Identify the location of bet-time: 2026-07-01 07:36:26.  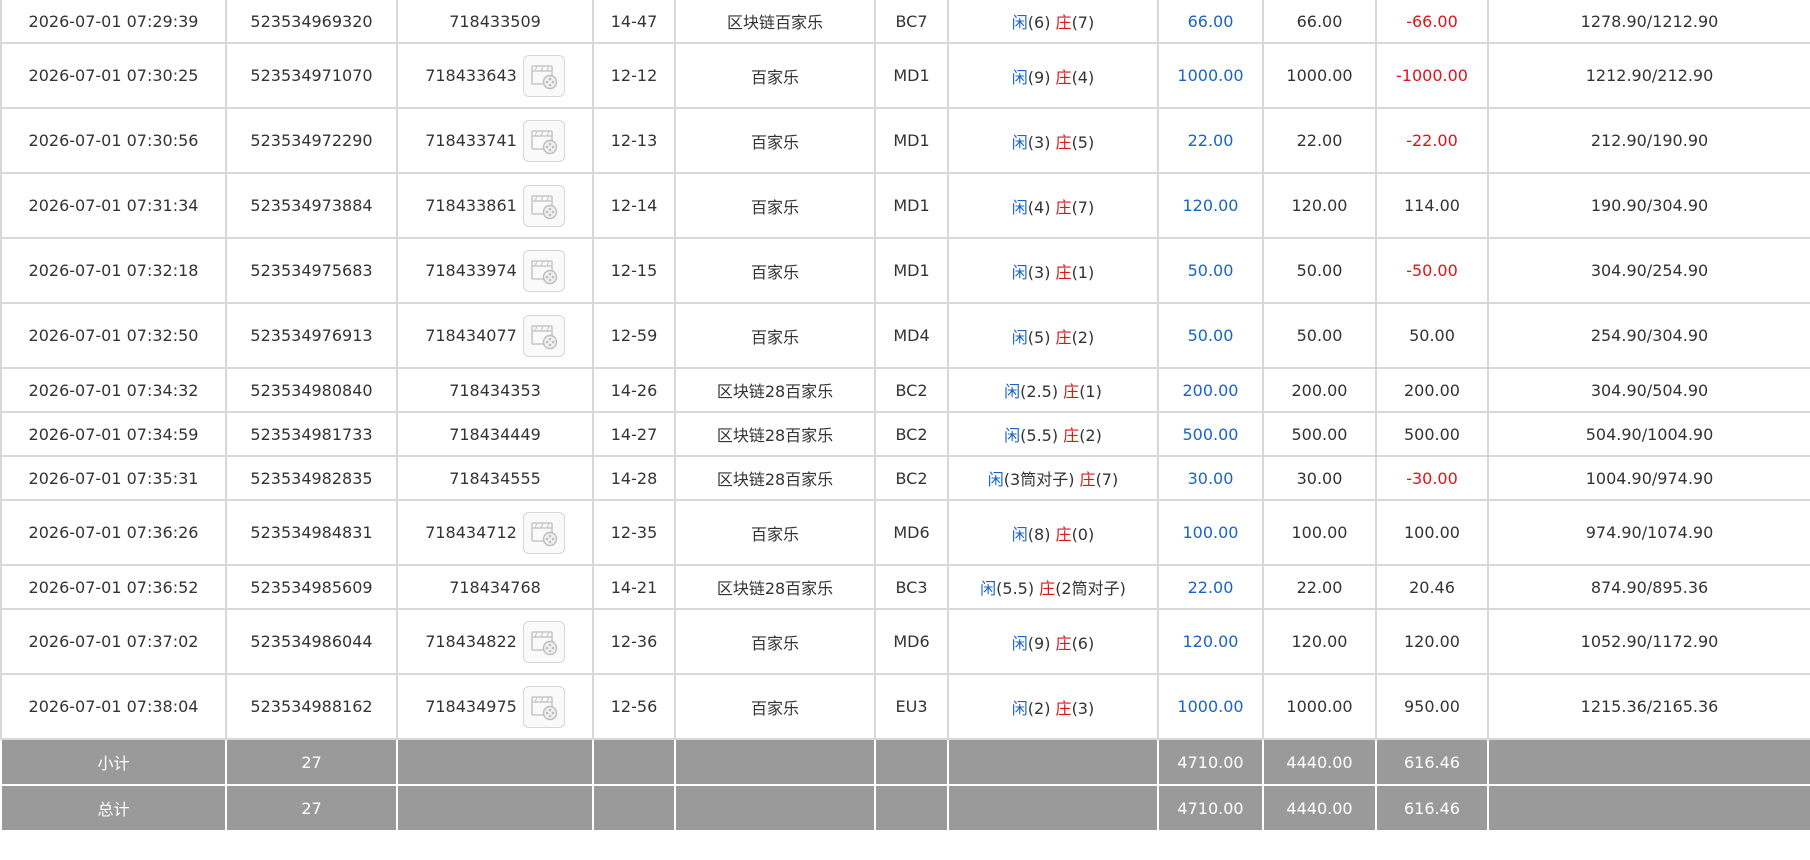
(113, 532).